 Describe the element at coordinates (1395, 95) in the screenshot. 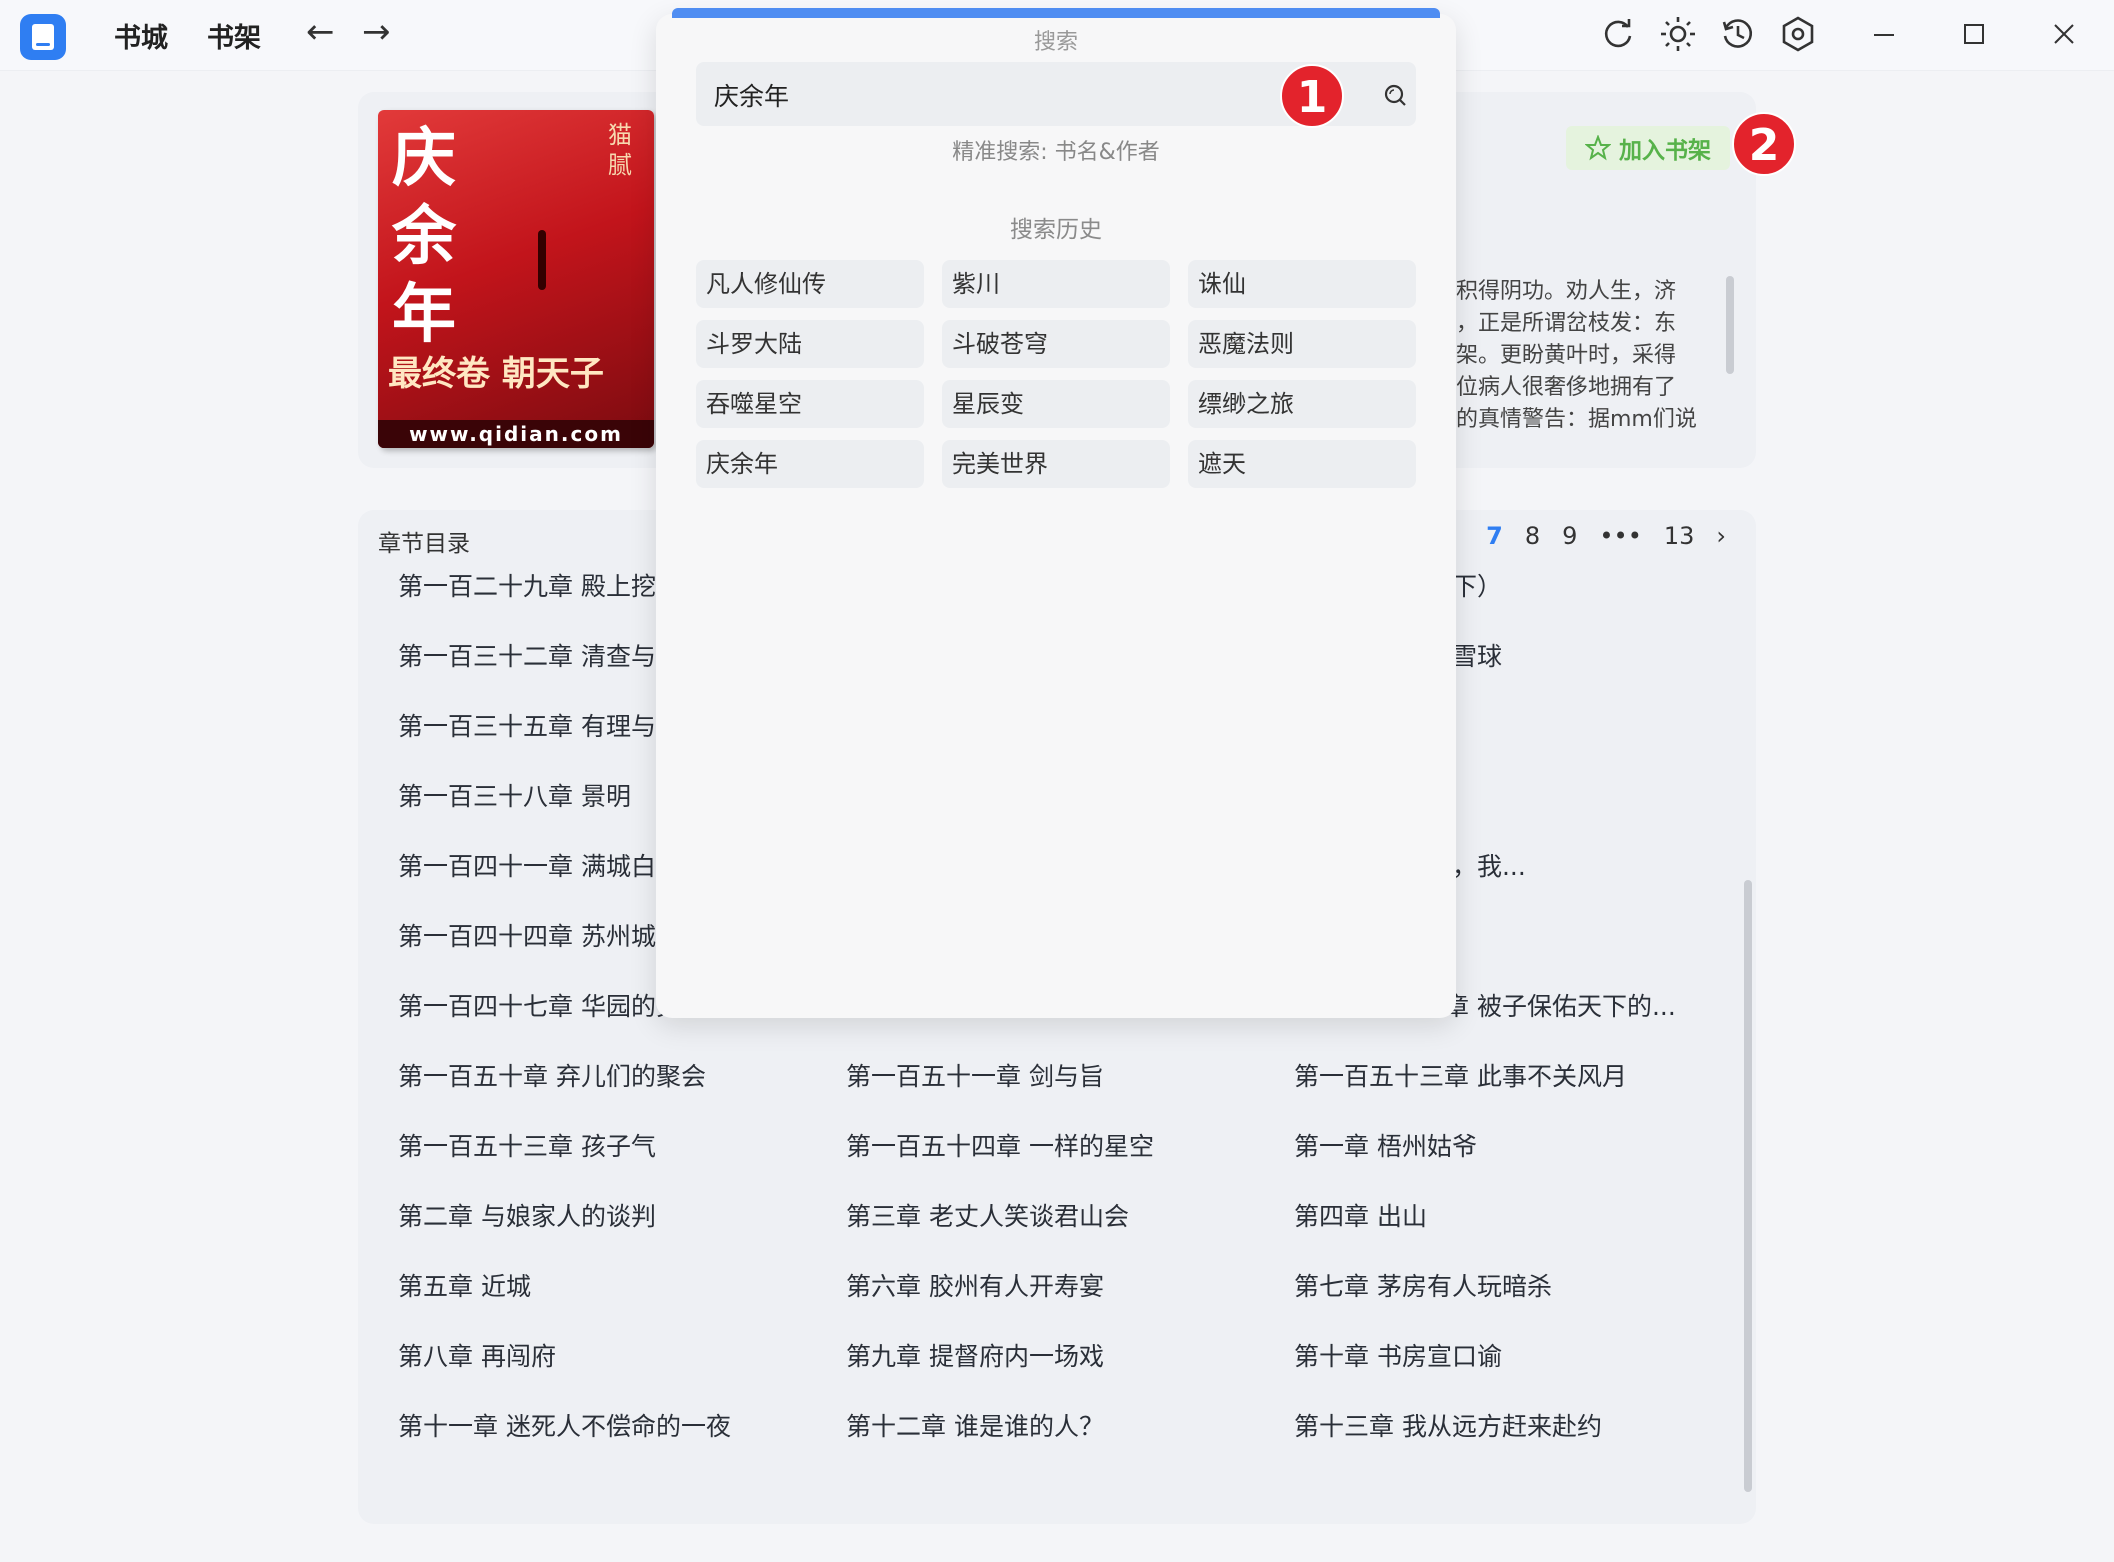

I see `search-icon` at that location.